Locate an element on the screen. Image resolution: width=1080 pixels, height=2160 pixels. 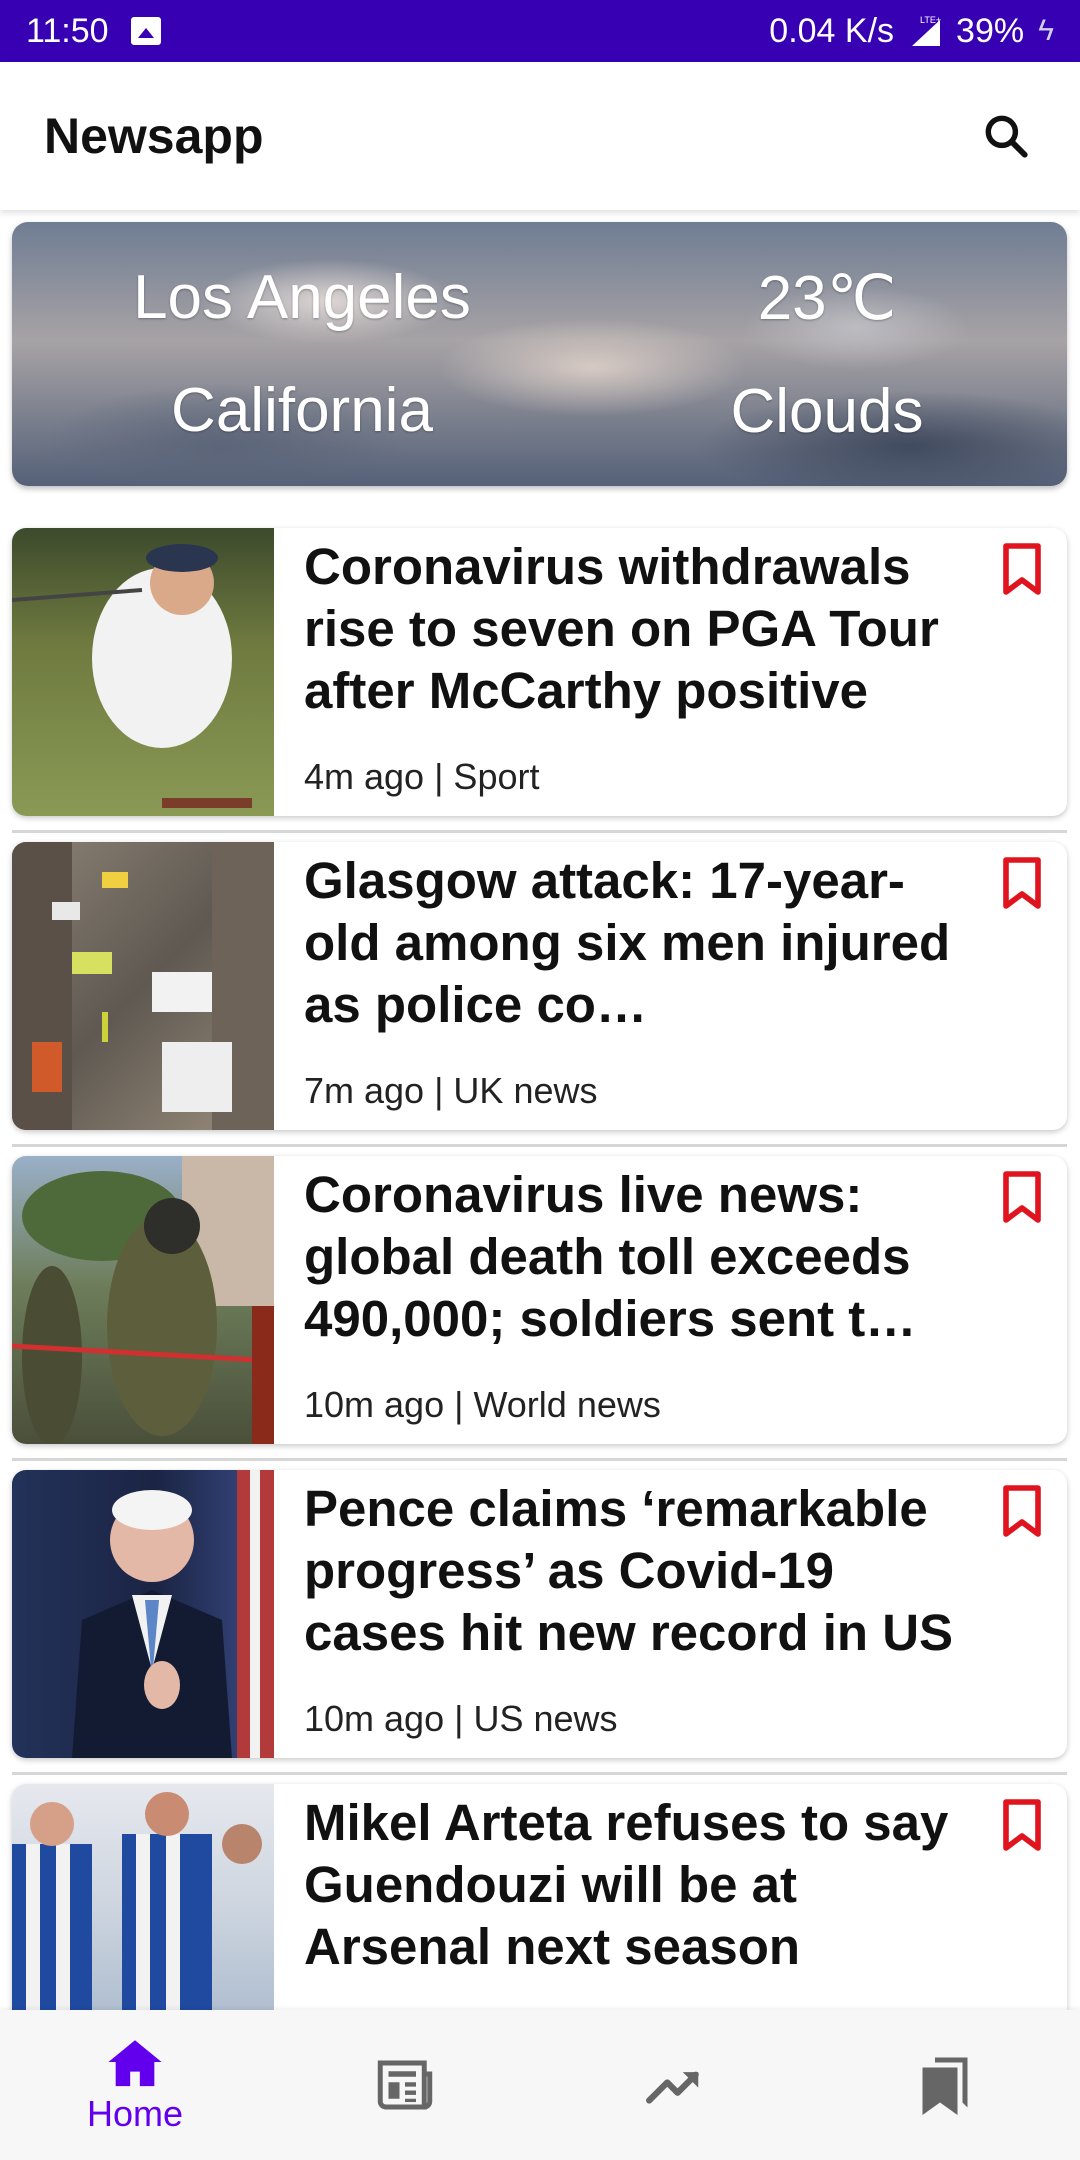
weather-card: Los Angeles California 23℃ Clouds is located at coordinates (539, 354).